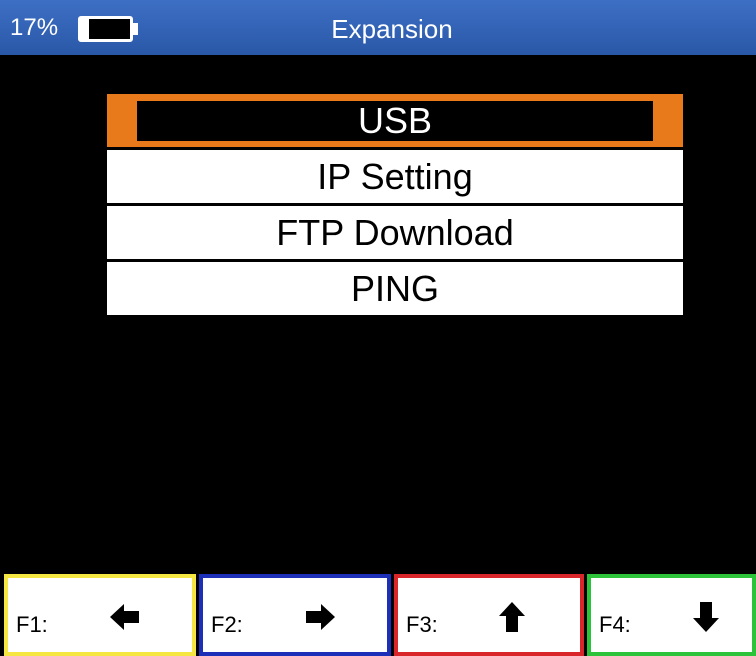  What do you see at coordinates (320, 617) in the screenshot?
I see `arrow-right-icon` at bounding box center [320, 617].